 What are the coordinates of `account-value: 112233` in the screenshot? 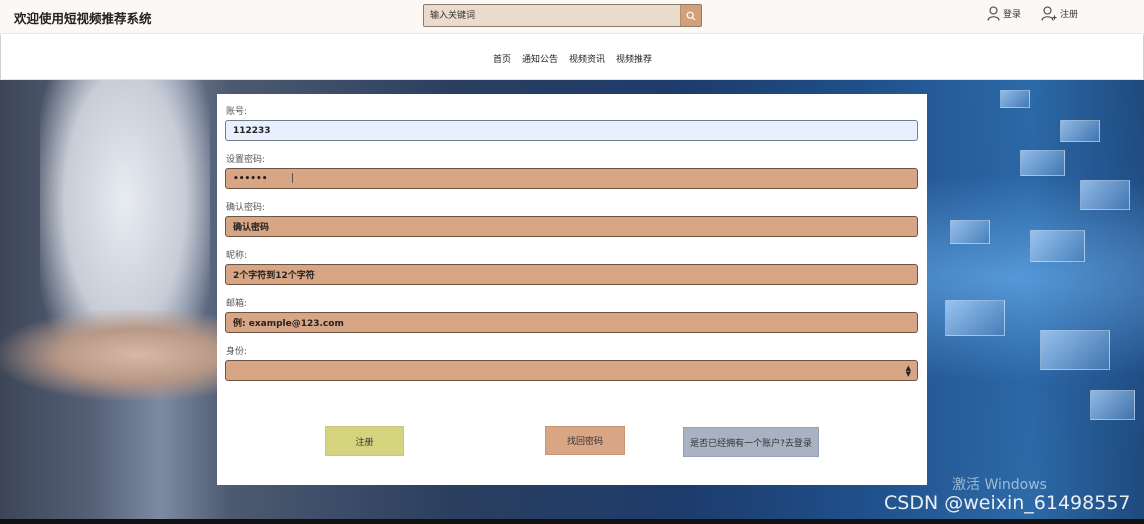 It's located at (252, 130).